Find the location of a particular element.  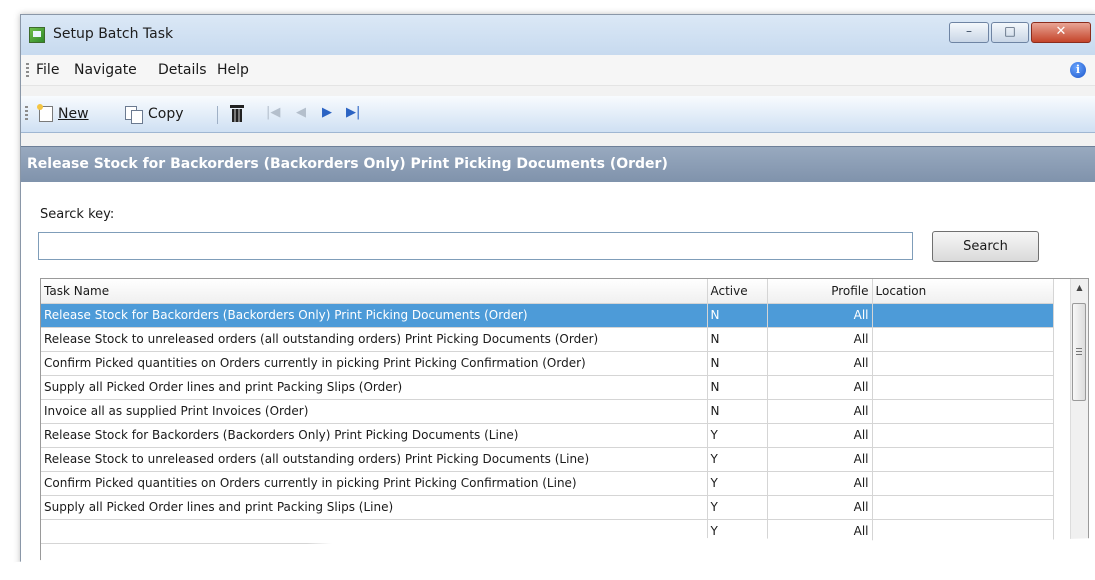

first-record-icon: |◀ is located at coordinates (273, 112).